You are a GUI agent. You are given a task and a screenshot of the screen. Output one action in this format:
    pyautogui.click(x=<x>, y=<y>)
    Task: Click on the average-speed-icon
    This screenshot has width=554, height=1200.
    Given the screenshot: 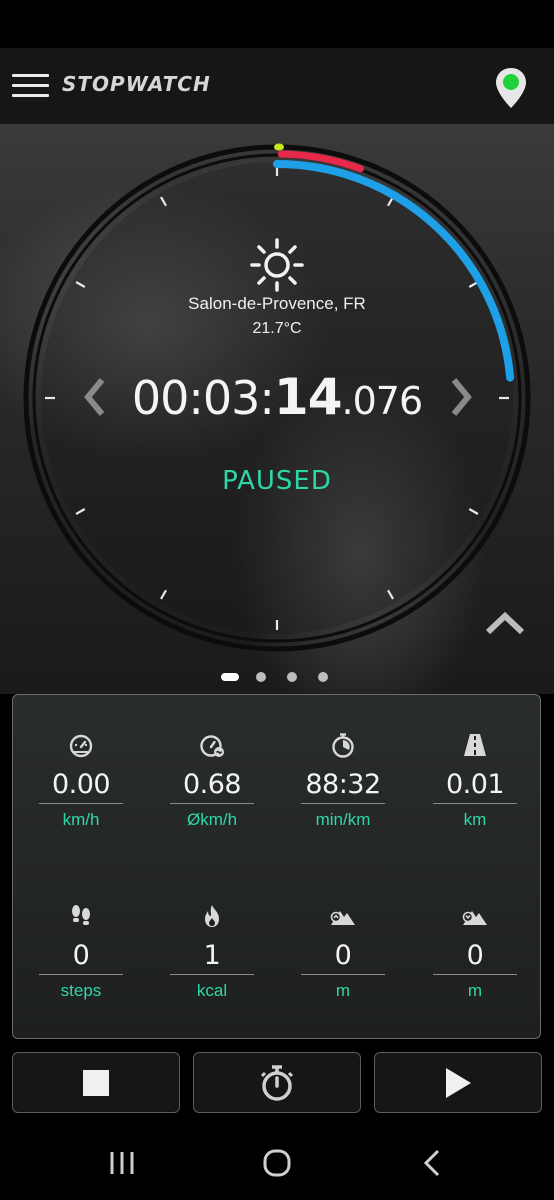 What is the action you would take?
    pyautogui.click(x=212, y=746)
    